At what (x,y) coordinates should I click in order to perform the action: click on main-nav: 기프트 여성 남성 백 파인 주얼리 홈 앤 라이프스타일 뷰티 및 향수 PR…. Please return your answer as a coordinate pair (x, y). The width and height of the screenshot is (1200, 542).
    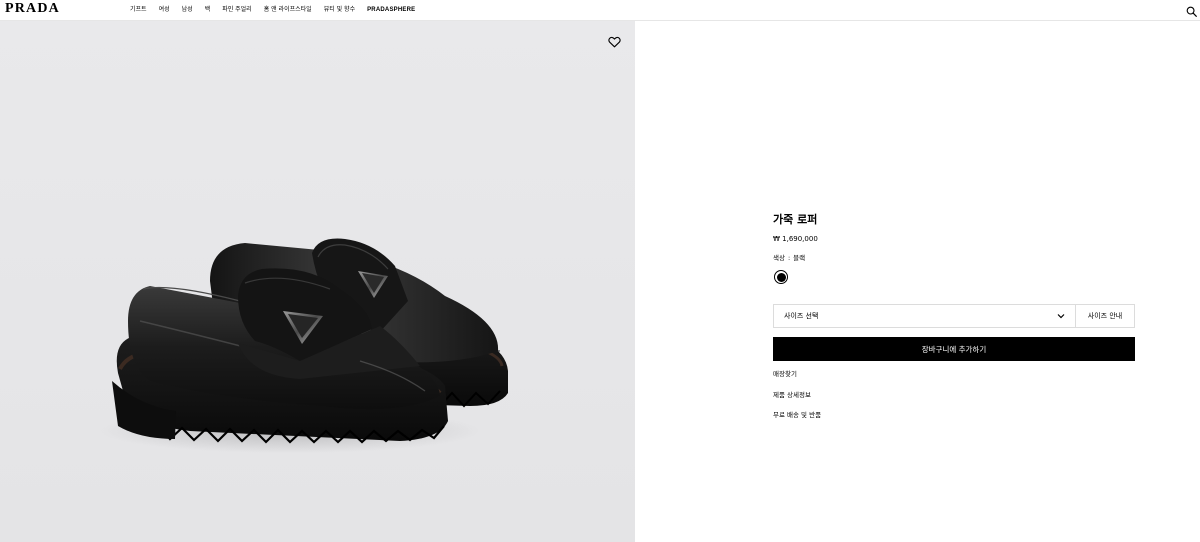
    Looking at the image, I should click on (278, 10).